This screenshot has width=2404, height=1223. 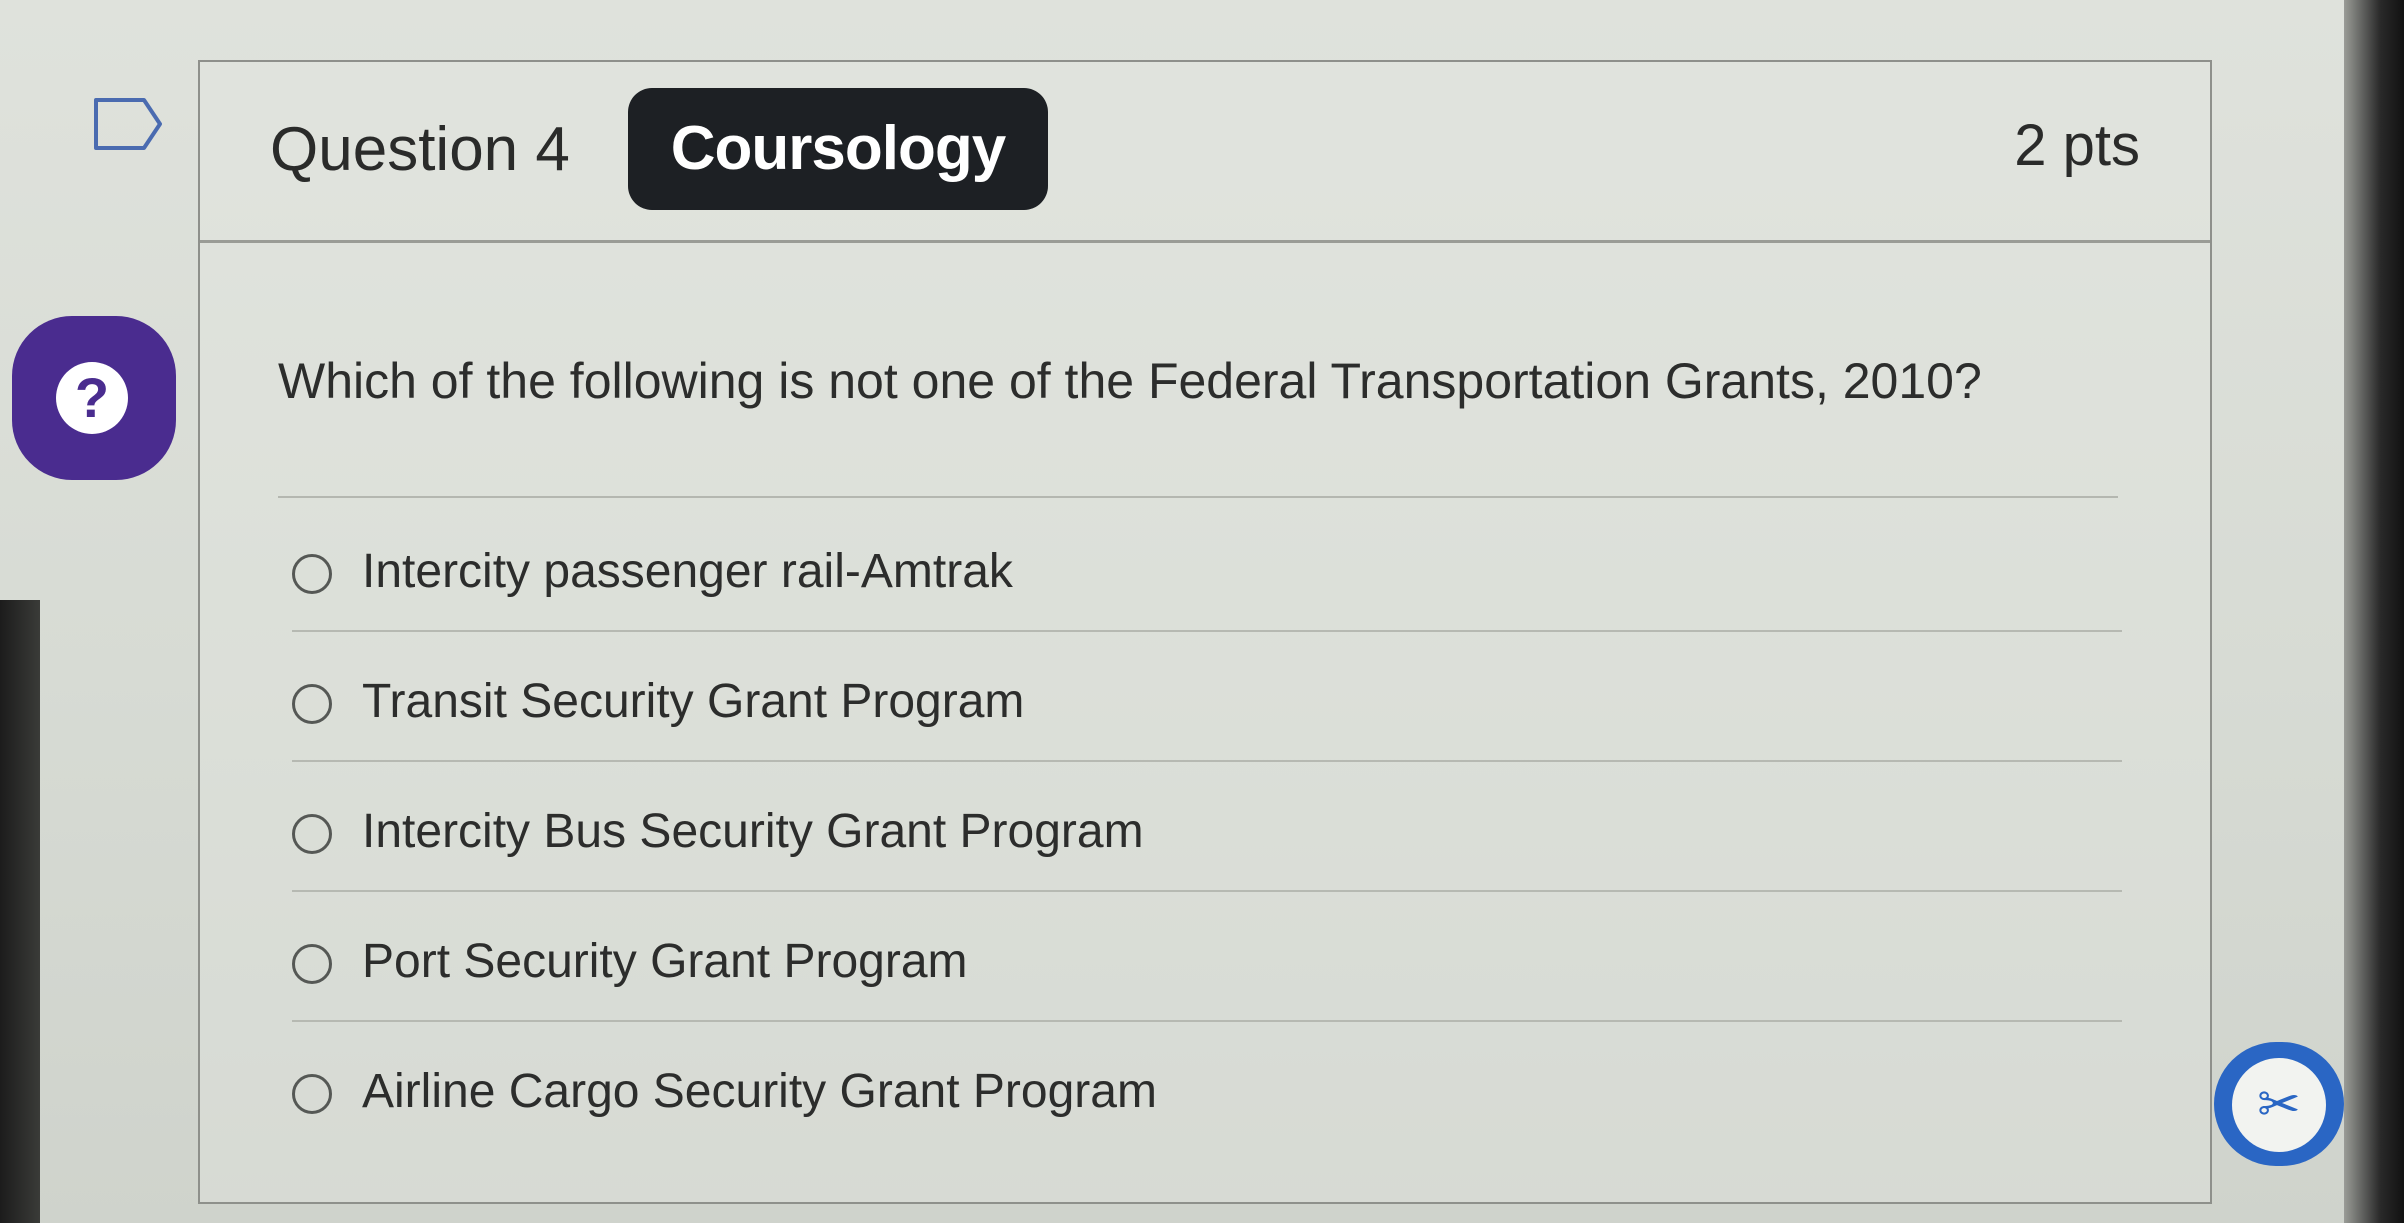 I want to click on answer-option: Intercity Bus Security Grant Program, so click(x=1207, y=827).